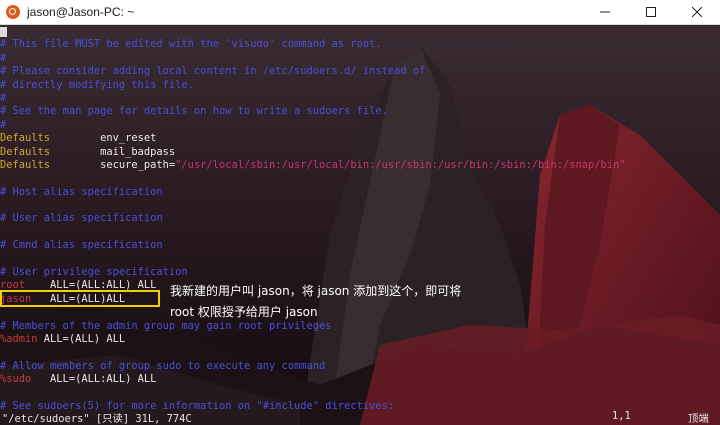 This screenshot has width=720, height=425. I want to click on terminal-line: # User privilege specification, so click(94, 272).